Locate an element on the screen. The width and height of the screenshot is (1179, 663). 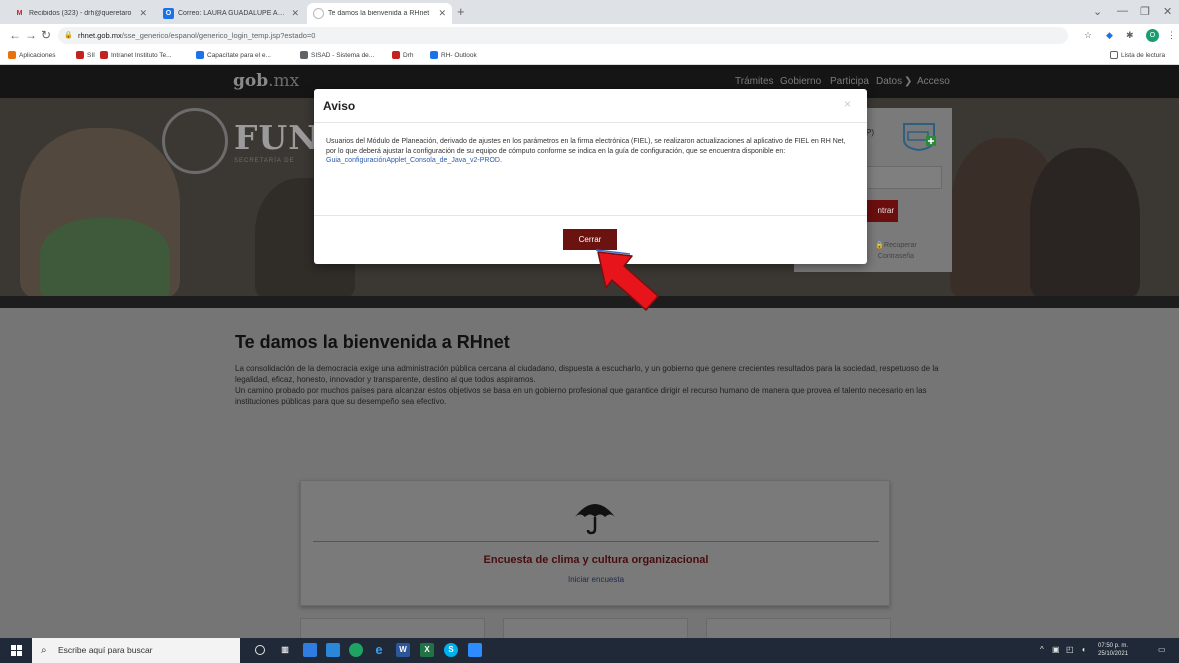
zoom-icon is located at coordinates (475, 650).